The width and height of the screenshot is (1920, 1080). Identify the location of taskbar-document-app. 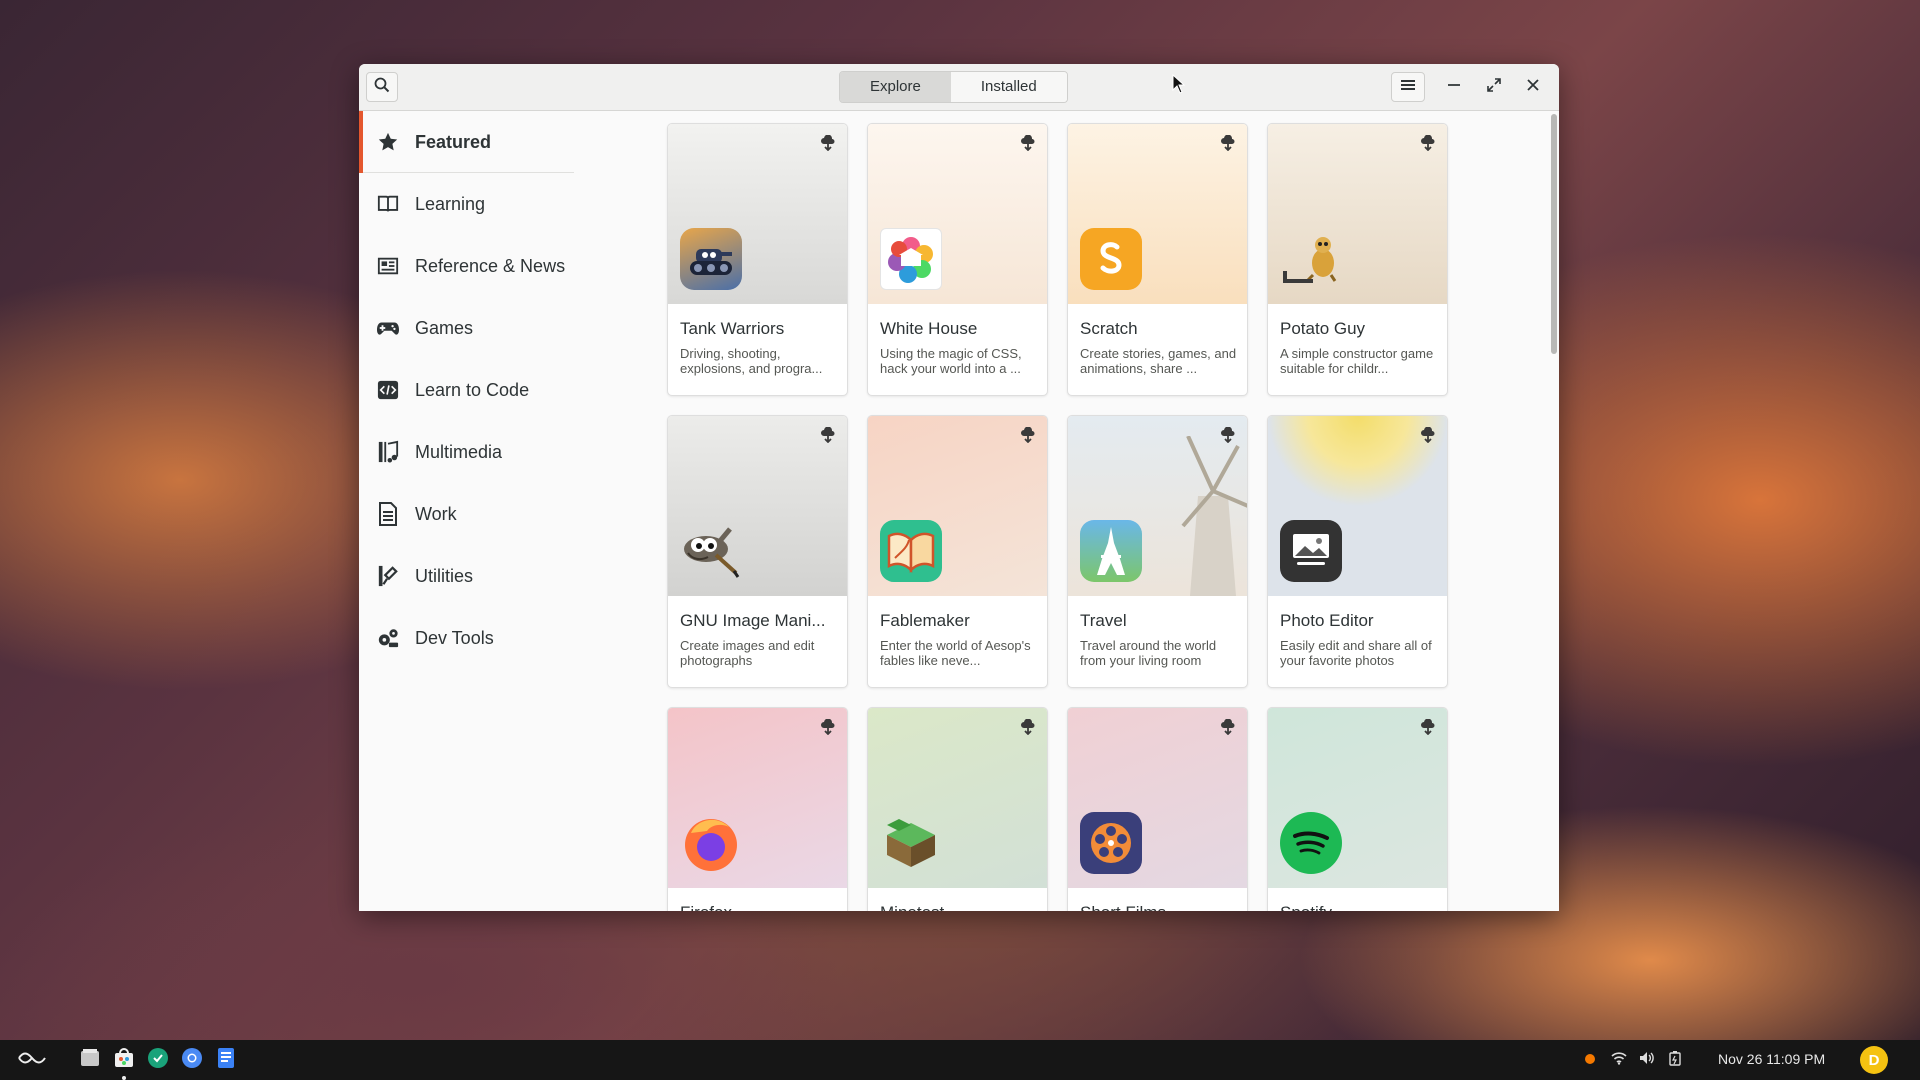
(226, 1060).